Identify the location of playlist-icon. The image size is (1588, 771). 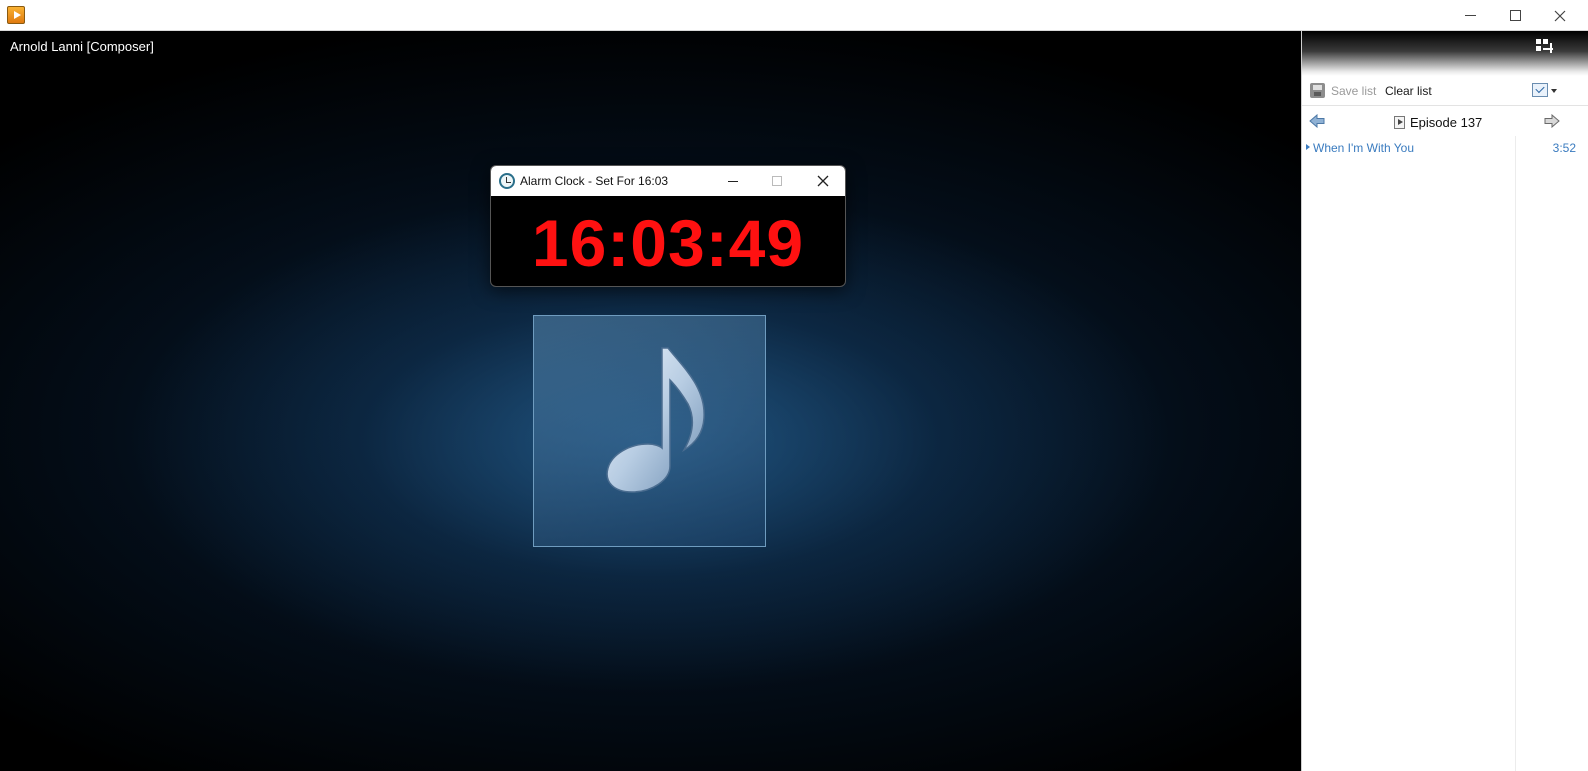
(1399, 122).